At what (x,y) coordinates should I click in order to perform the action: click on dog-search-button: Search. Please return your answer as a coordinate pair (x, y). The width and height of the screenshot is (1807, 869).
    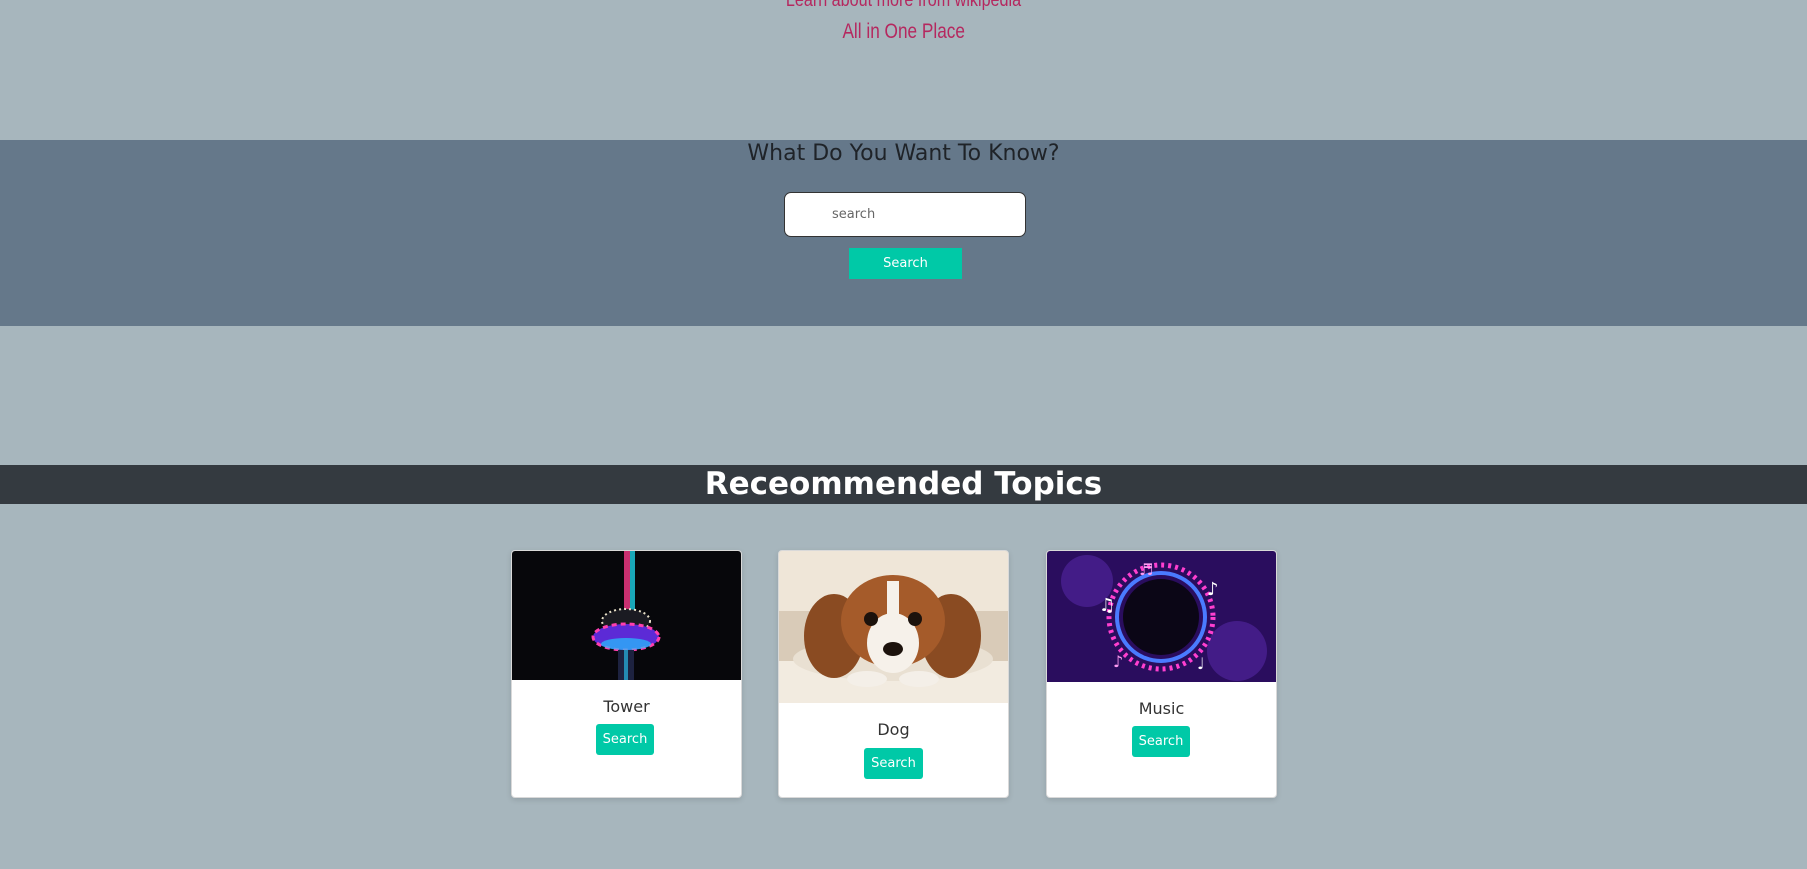
    Looking at the image, I should click on (893, 763).